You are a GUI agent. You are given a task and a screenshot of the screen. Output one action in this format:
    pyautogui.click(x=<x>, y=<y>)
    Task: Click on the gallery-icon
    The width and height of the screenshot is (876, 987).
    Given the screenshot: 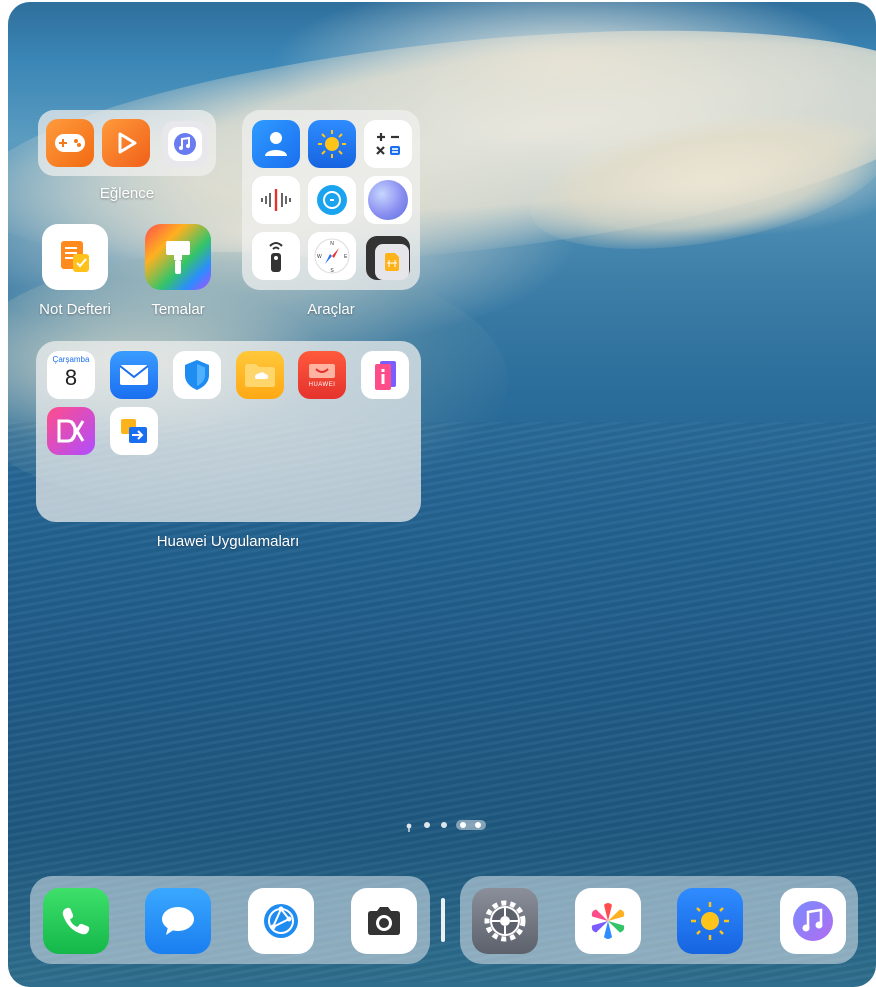 What is the action you would take?
    pyautogui.click(x=608, y=921)
    